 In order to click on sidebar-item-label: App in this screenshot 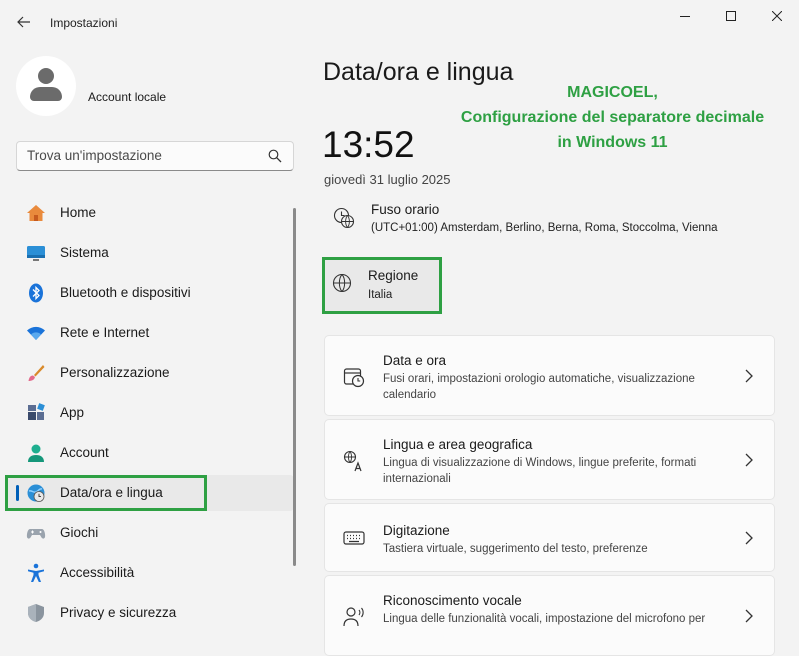, I will do `click(72, 412)`.